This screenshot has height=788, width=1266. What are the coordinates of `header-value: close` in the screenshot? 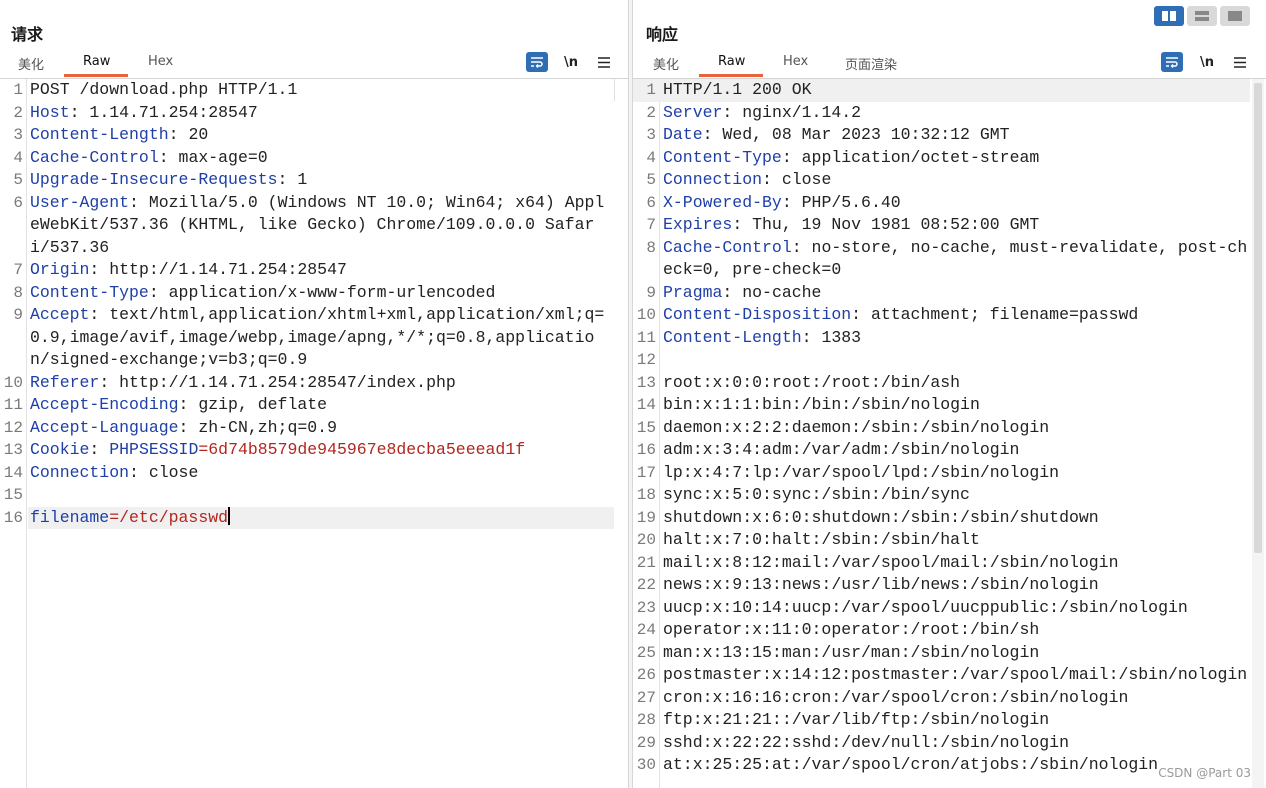 It's located at (806, 179).